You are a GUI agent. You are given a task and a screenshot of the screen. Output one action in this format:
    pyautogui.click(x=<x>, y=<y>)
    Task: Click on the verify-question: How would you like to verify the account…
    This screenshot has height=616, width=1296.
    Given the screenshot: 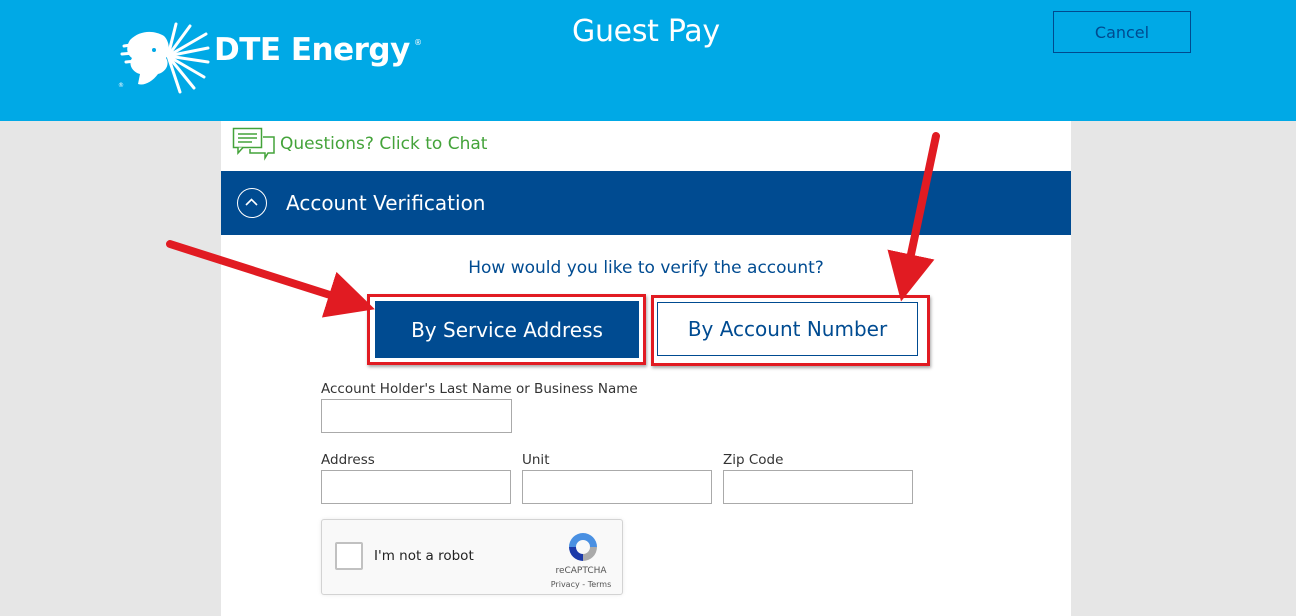 What is the action you would take?
    pyautogui.click(x=646, y=268)
    